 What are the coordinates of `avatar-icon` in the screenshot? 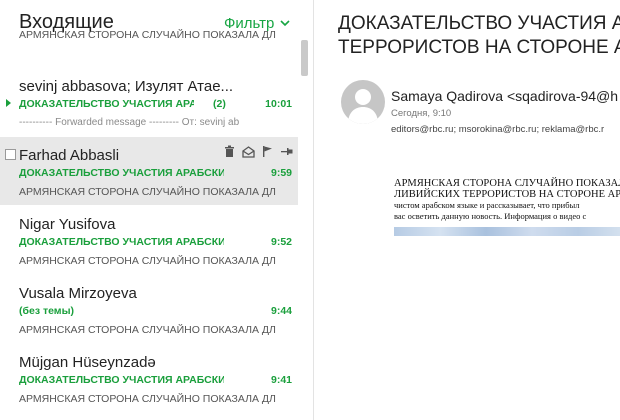 It's located at (363, 102).